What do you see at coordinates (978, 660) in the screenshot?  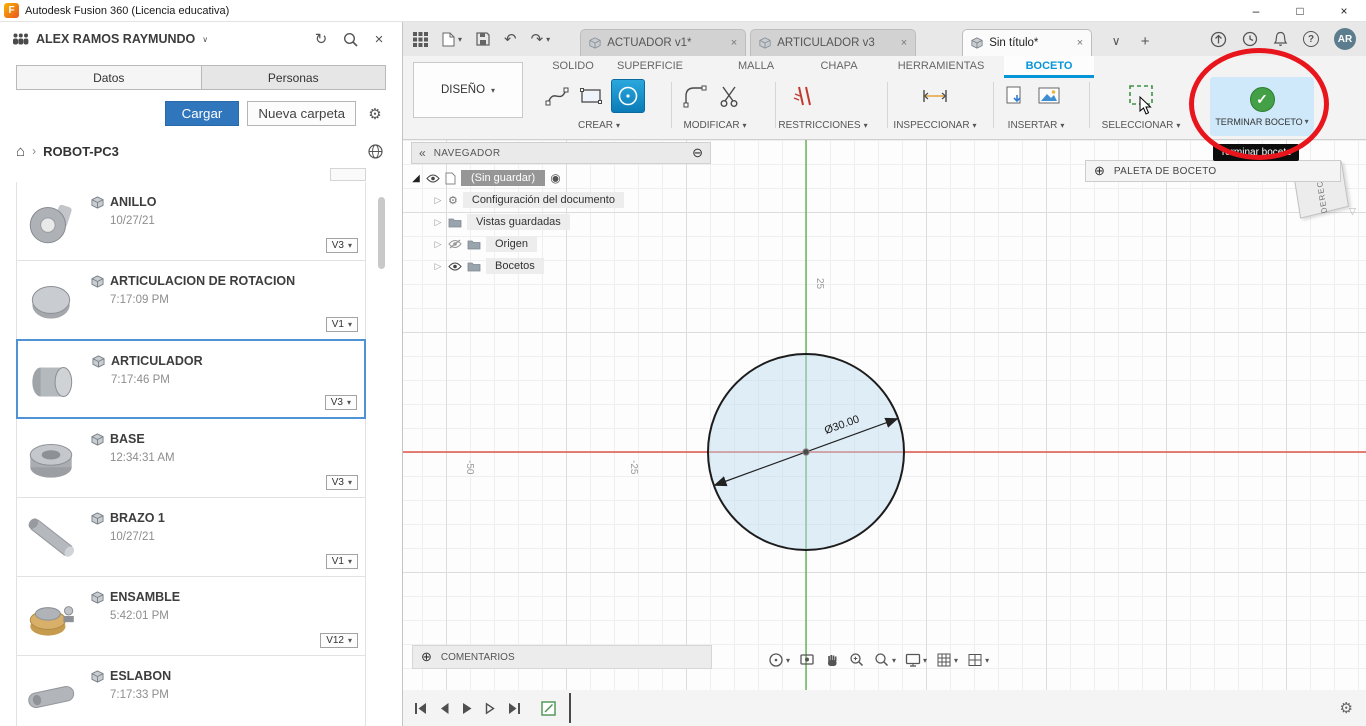 I see `viewports-icon: ▾` at bounding box center [978, 660].